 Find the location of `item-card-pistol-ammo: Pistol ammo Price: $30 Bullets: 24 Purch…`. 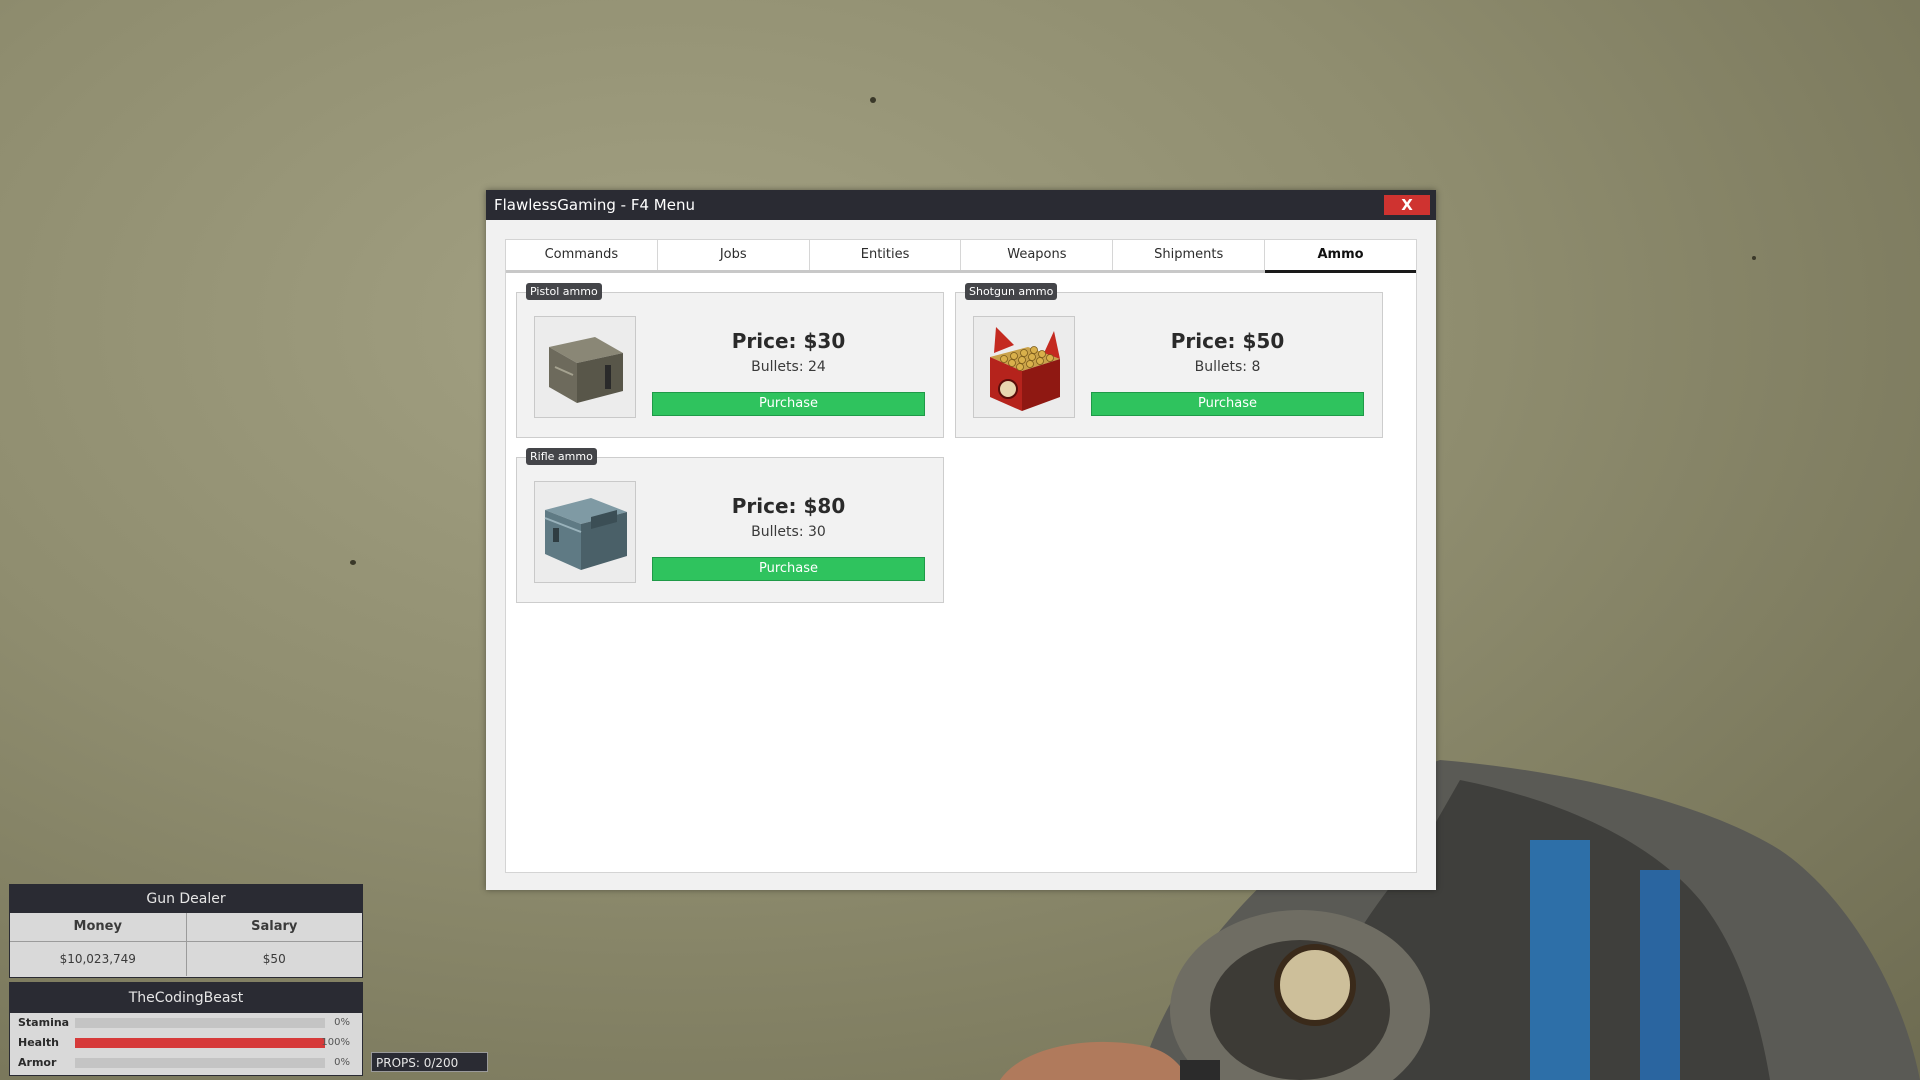

item-card-pistol-ammo: Pistol ammo Price: $30 Bullets: 24 Purch… is located at coordinates (730, 360).